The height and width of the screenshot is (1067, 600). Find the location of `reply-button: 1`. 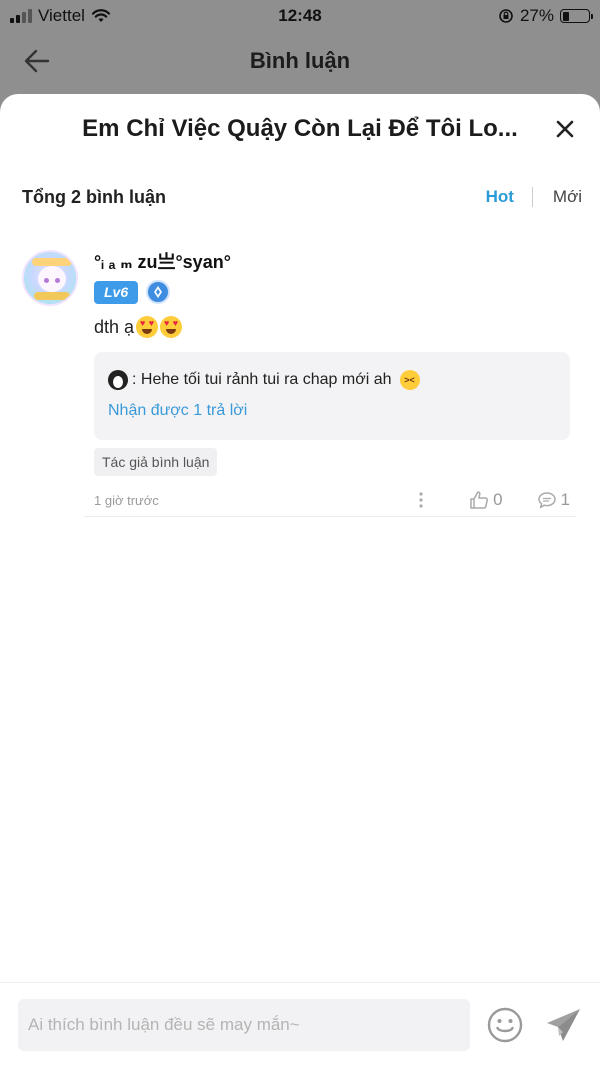

reply-button: 1 is located at coordinates (553, 500).